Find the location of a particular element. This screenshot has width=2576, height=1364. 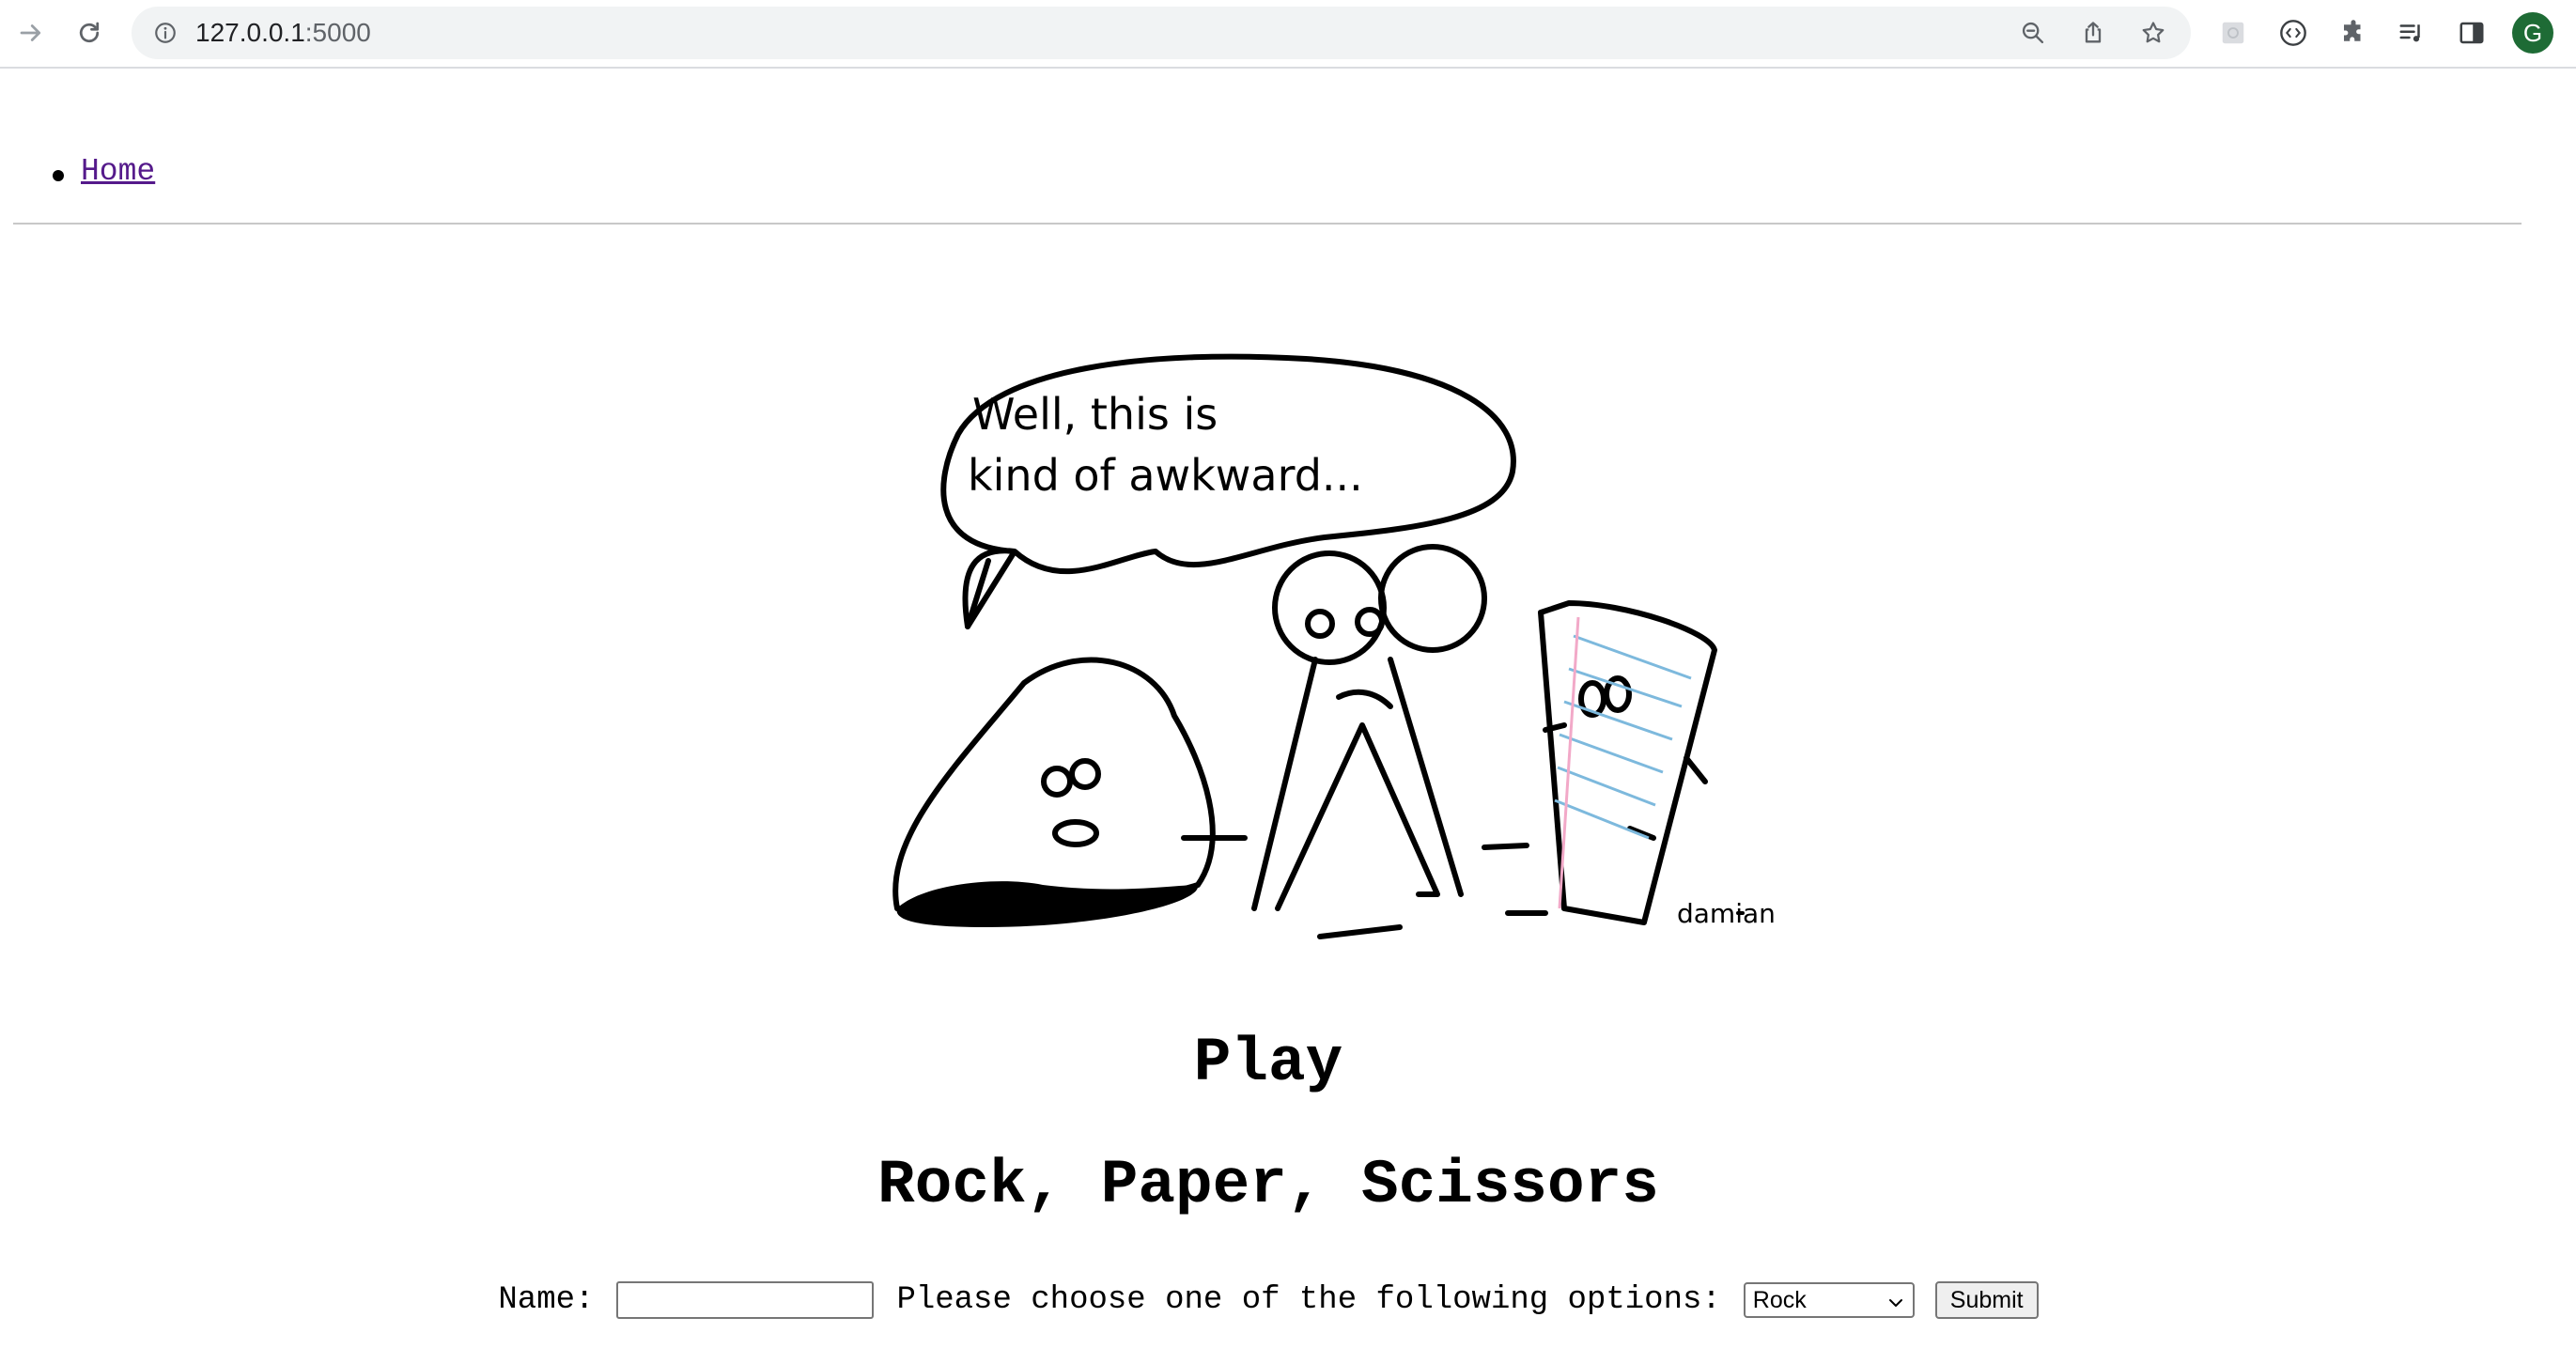

bookmark-star-icon is located at coordinates (2153, 33).